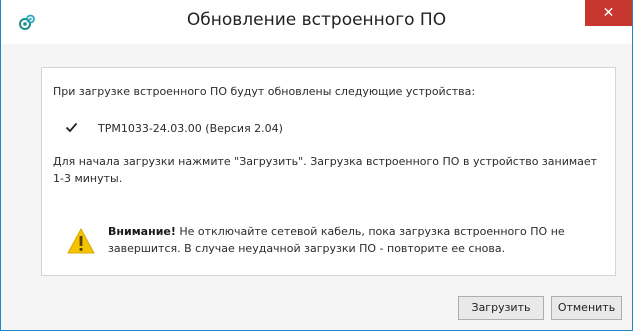 This screenshot has height=331, width=633. I want to click on load-button: Загрузить, so click(501, 308).